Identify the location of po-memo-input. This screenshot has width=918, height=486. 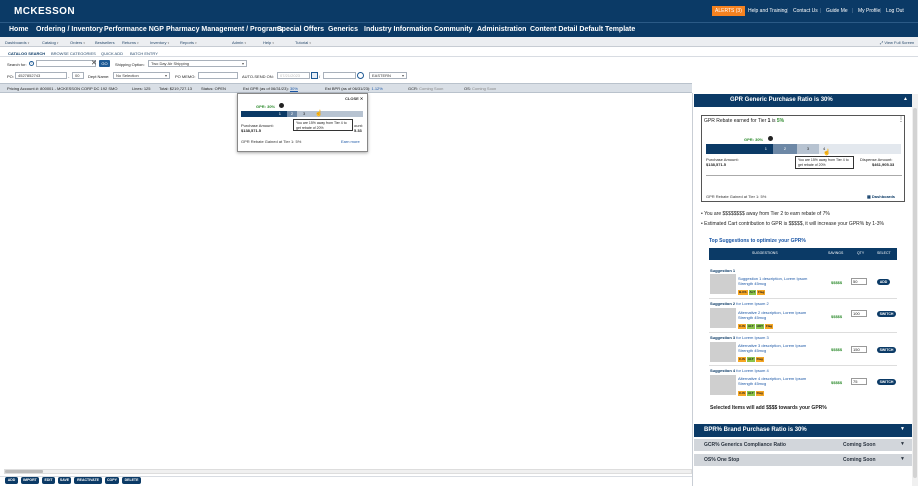
(218, 75).